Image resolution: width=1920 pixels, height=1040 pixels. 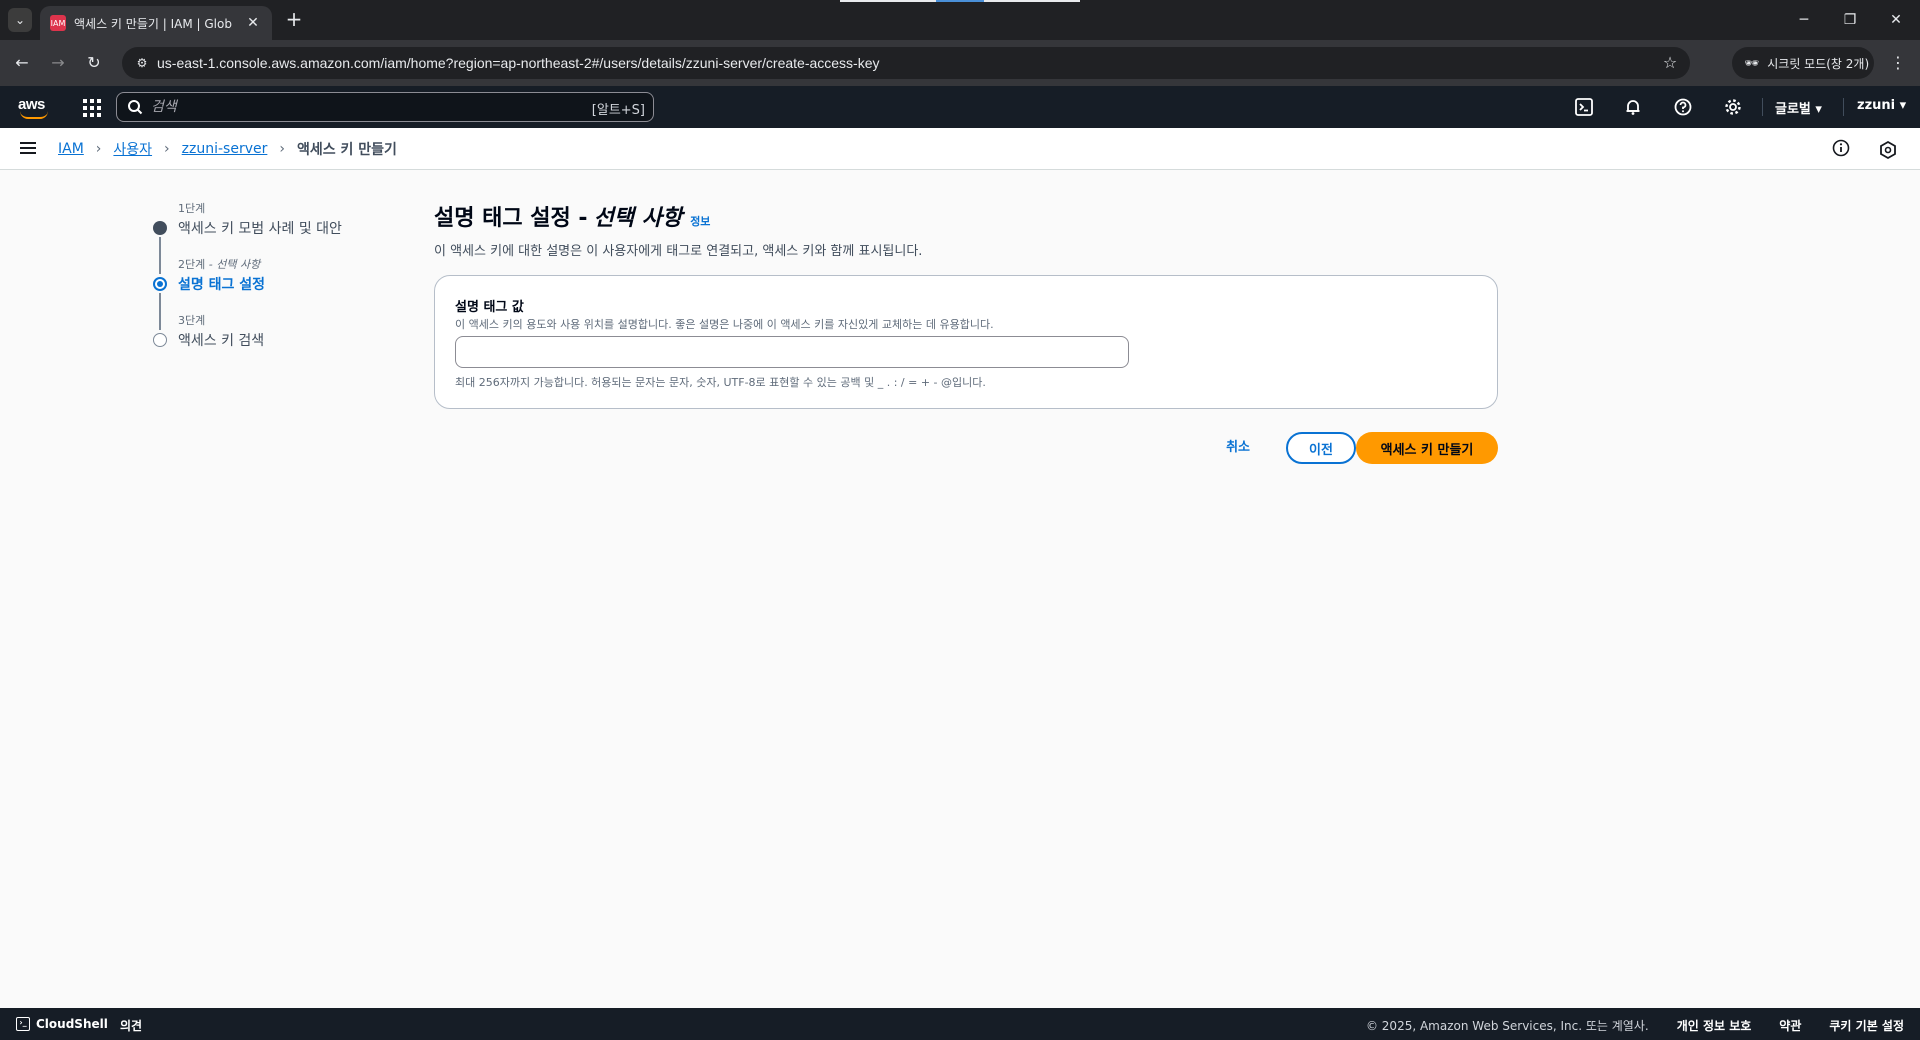 What do you see at coordinates (966, 448) in the screenshot?
I see `wizard-actions: 취소 이전 액세스 키 만들기` at bounding box center [966, 448].